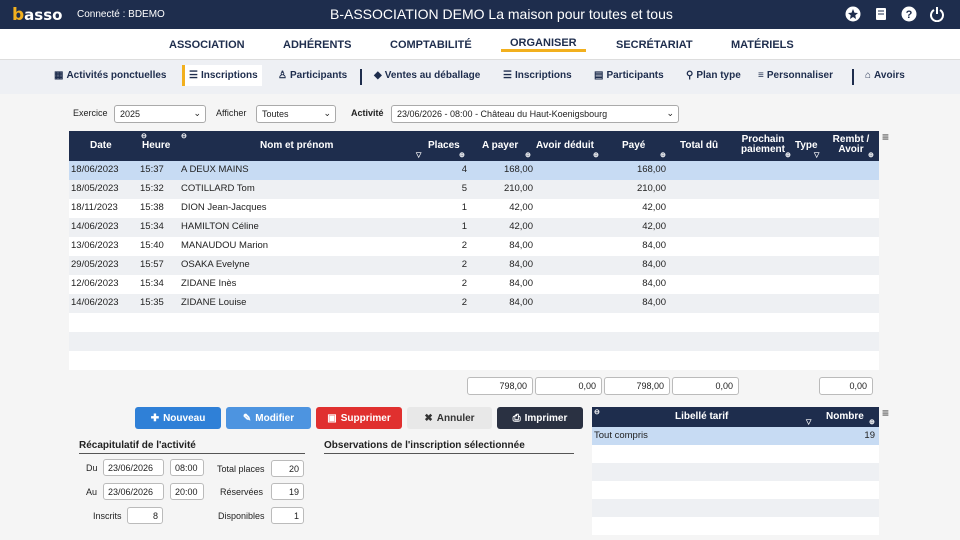  Describe the element at coordinates (937, 14) in the screenshot. I see `power-icon` at that location.